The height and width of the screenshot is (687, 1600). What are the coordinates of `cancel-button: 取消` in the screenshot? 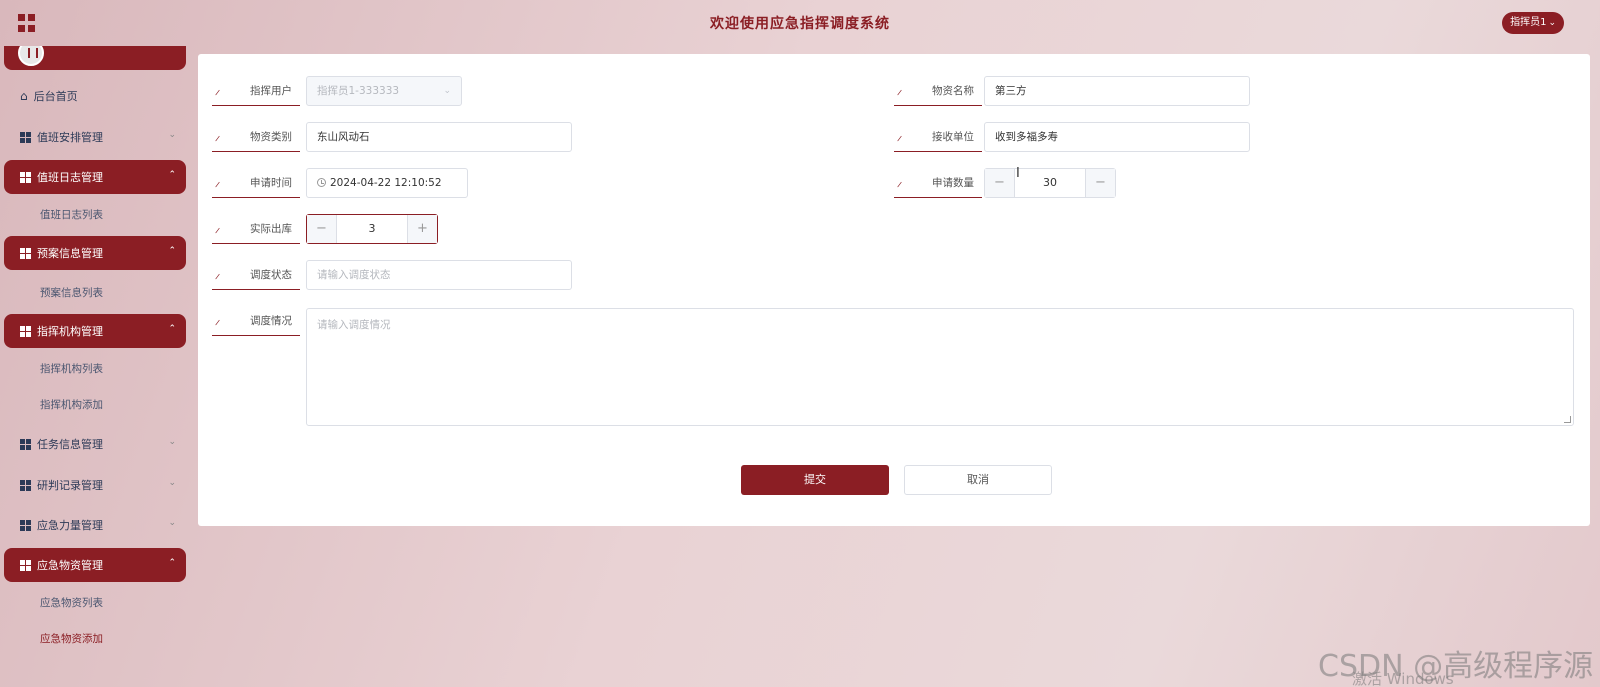 It's located at (978, 480).